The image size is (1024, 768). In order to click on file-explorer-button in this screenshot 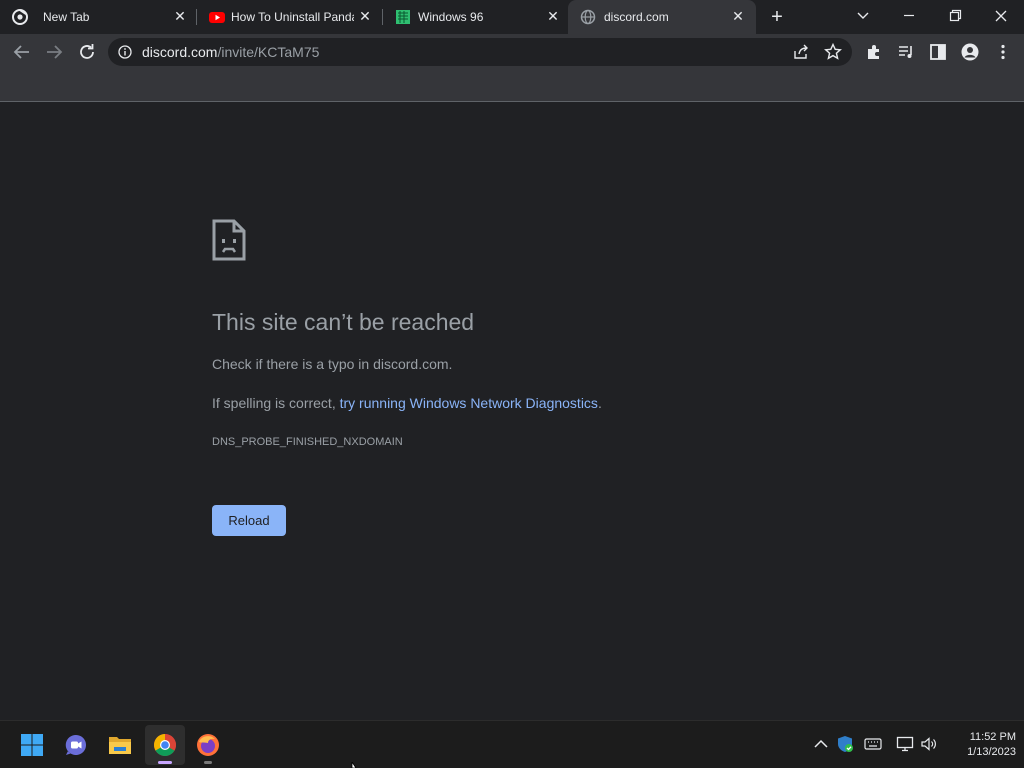, I will do `click(120, 745)`.